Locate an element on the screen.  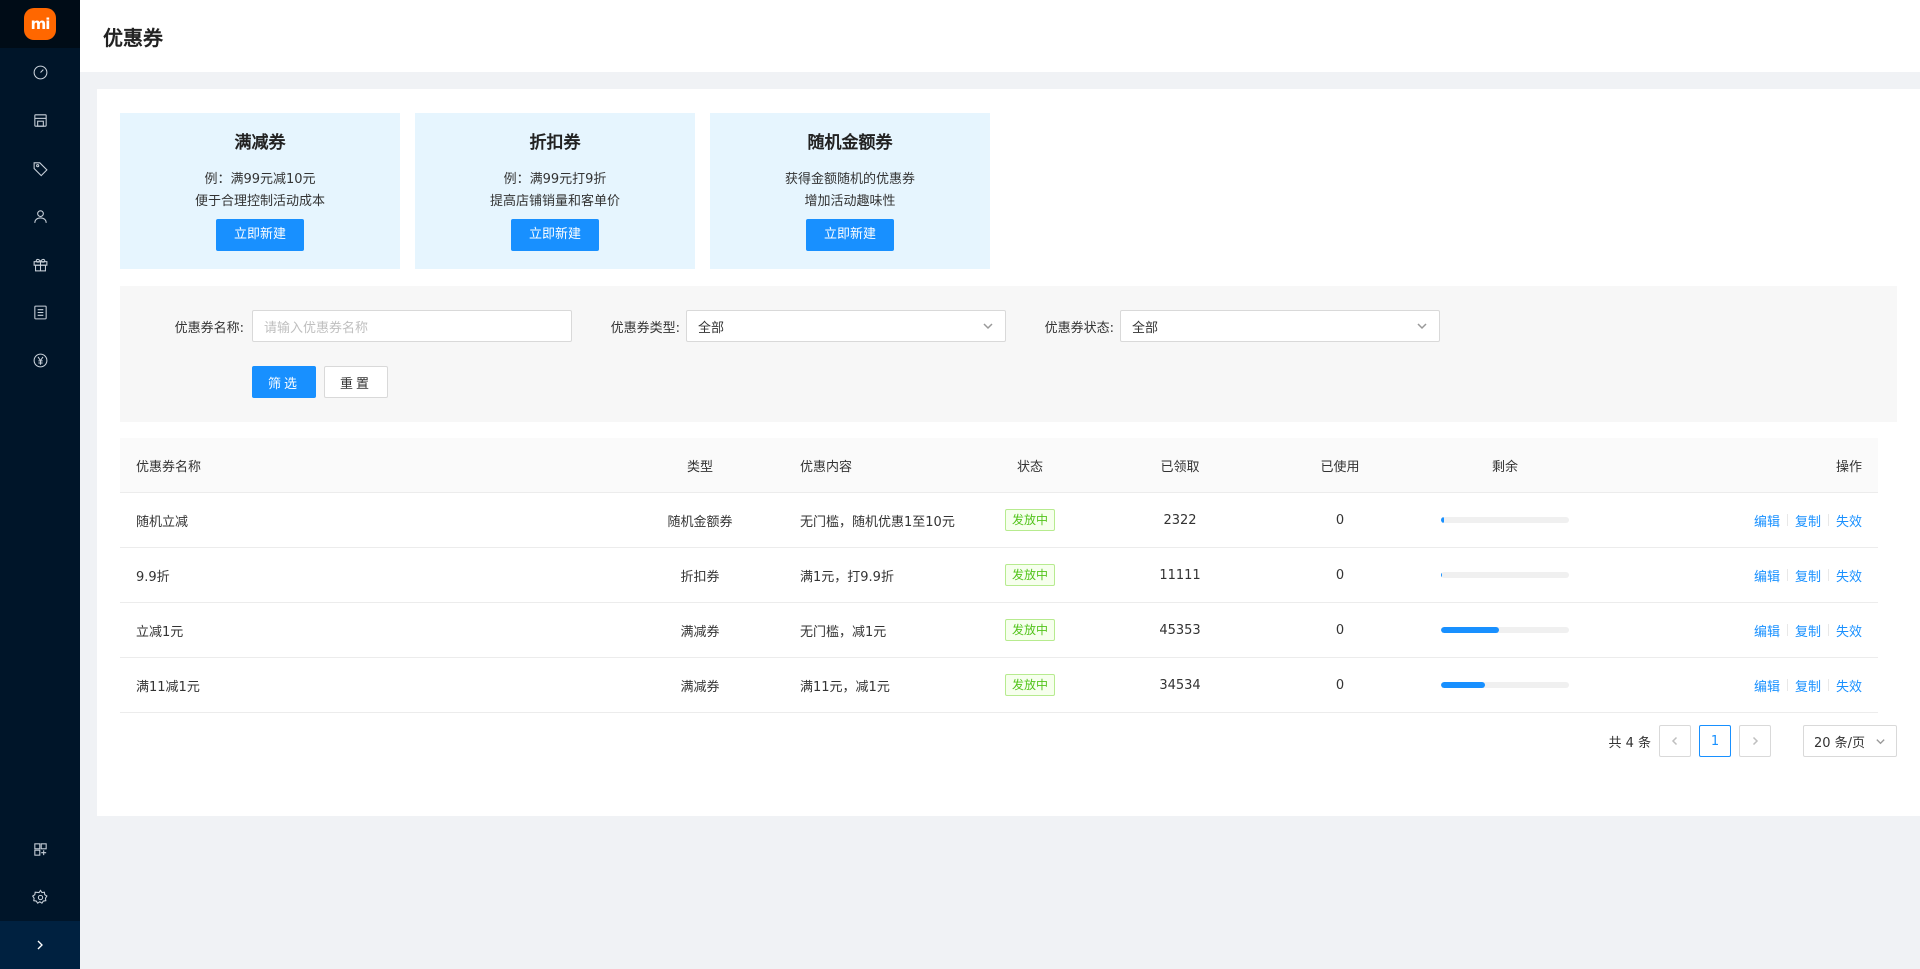
coupon-name: 随机立减 is located at coordinates (162, 522).